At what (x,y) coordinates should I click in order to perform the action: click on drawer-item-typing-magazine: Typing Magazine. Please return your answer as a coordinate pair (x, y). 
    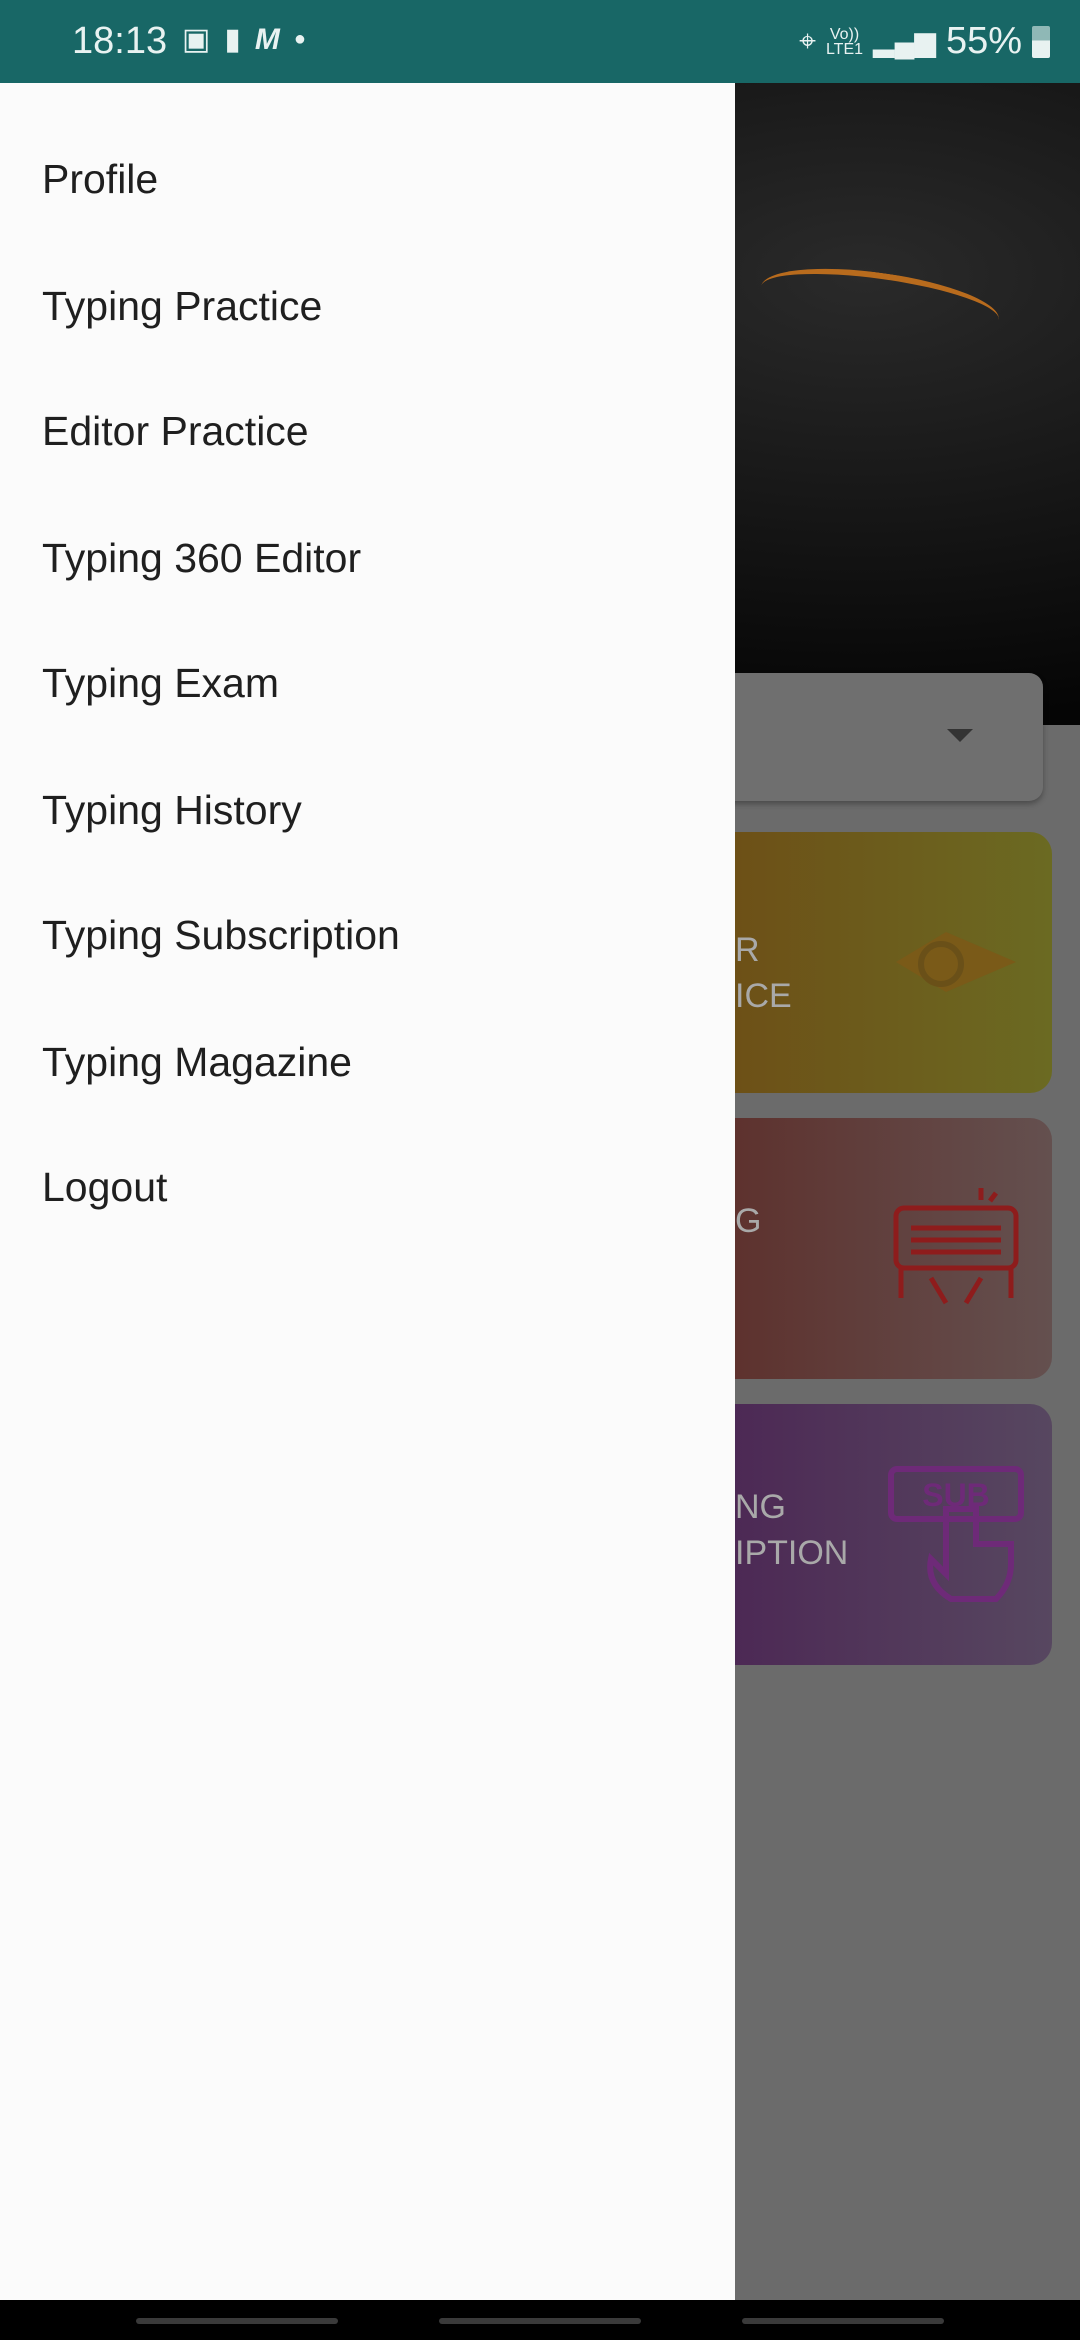
    Looking at the image, I should click on (382, 1062).